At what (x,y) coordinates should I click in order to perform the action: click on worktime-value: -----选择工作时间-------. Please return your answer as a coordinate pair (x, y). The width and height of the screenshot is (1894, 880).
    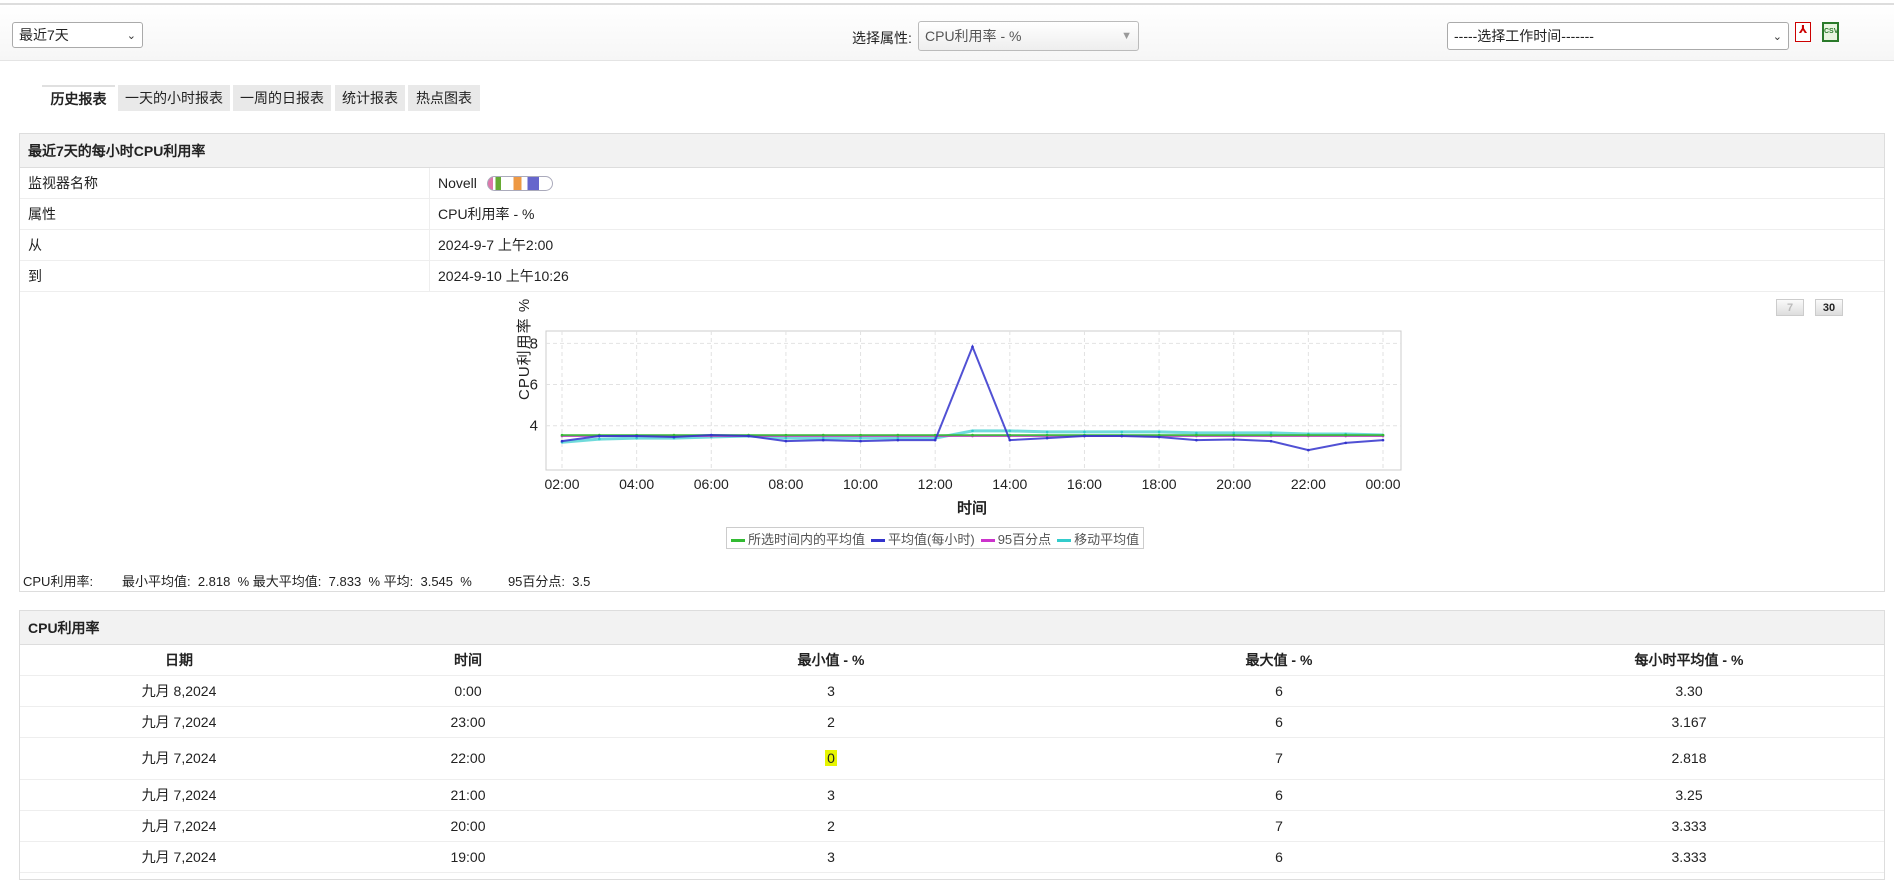
    Looking at the image, I should click on (1524, 36).